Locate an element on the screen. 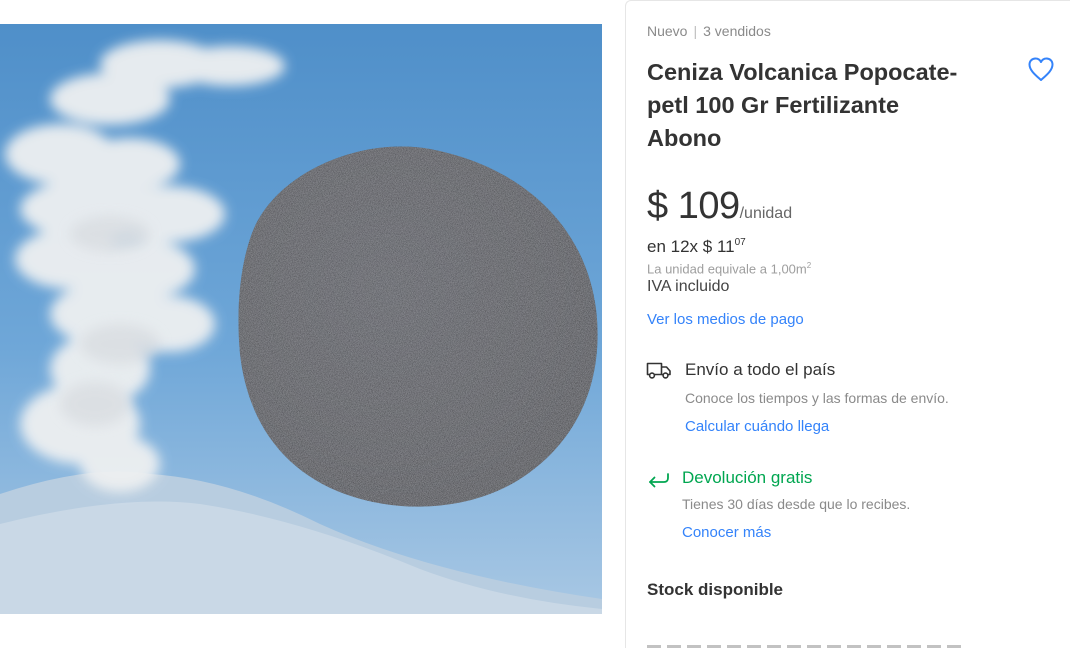  sold-count: 3 vendidos is located at coordinates (737, 31).